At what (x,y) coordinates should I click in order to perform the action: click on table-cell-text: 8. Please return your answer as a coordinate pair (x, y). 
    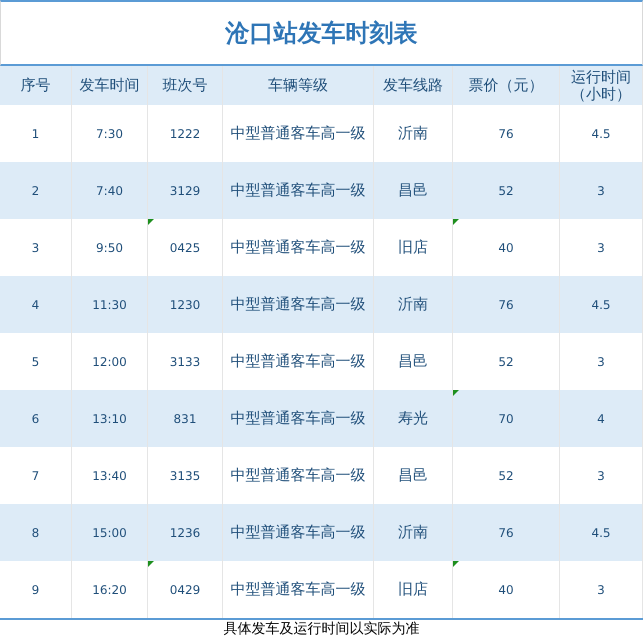
    Looking at the image, I should click on (36, 533).